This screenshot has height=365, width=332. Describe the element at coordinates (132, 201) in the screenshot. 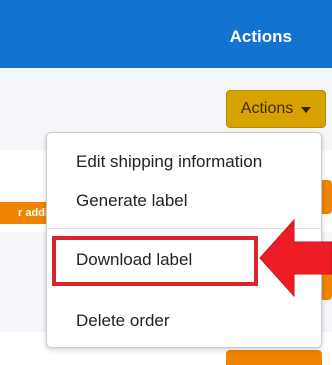

I see `menu-item-generate-label: Generate label` at that location.